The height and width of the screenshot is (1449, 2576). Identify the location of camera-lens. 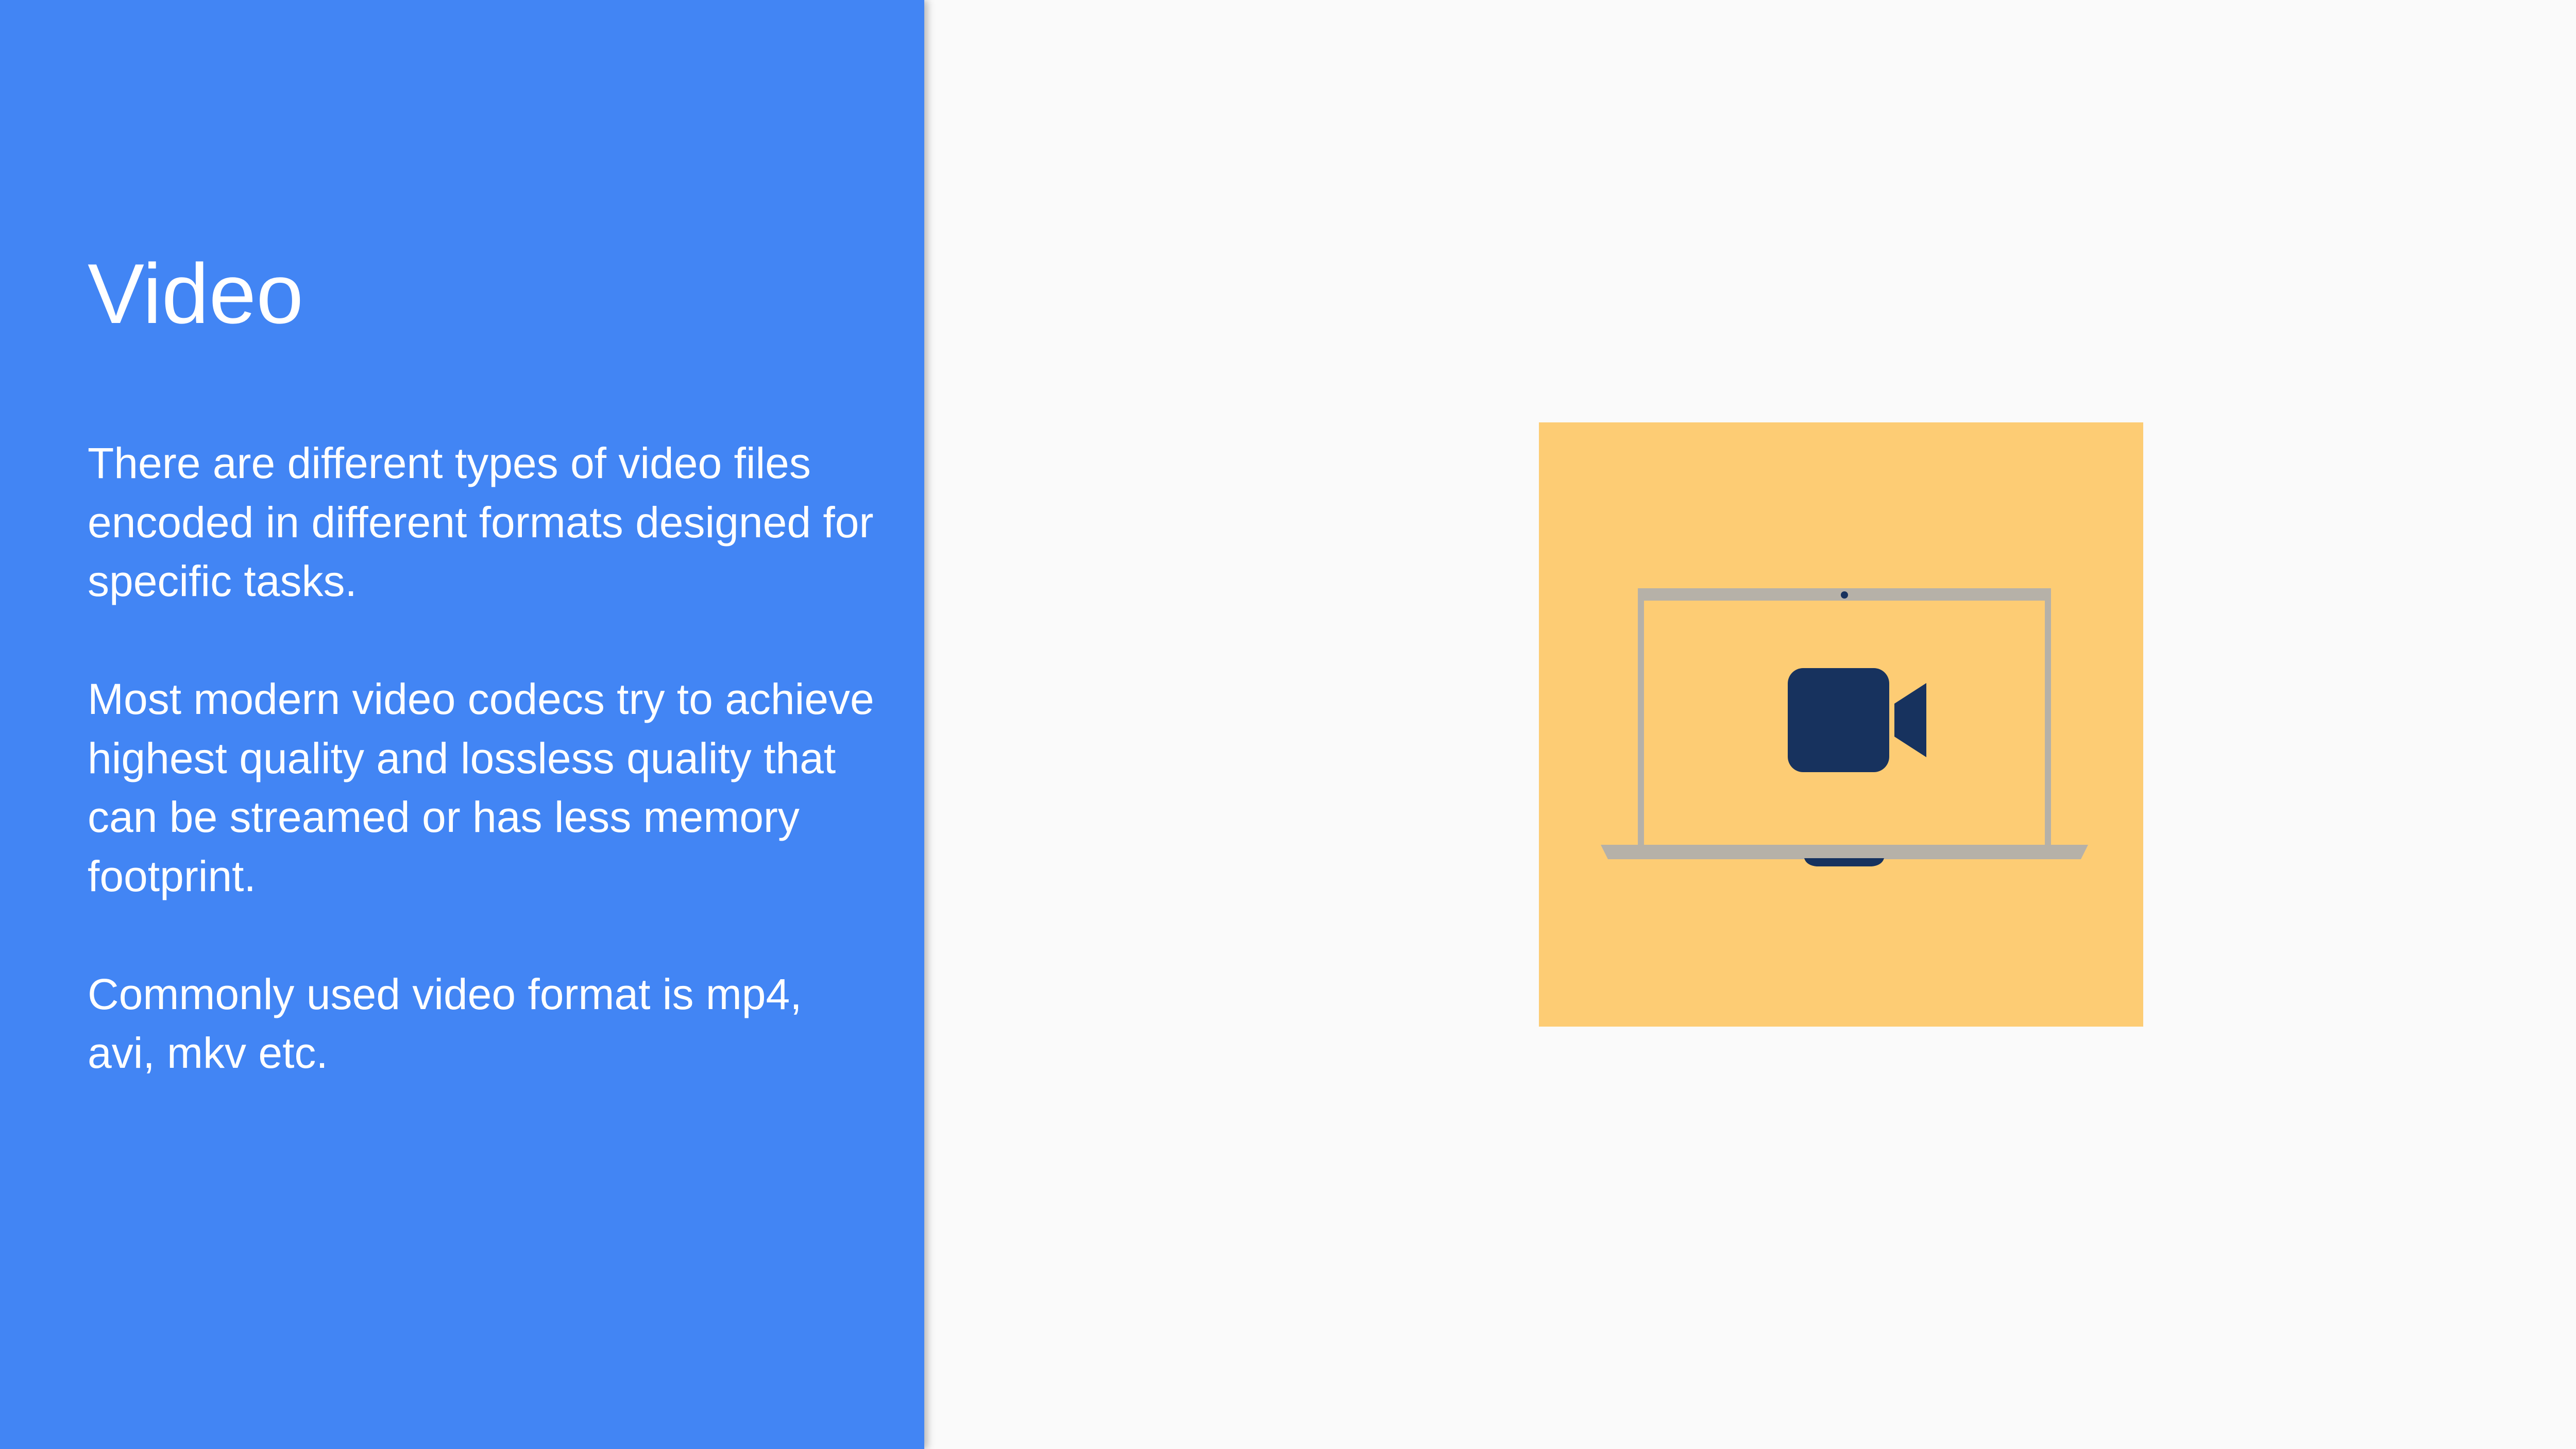
(1910, 720).